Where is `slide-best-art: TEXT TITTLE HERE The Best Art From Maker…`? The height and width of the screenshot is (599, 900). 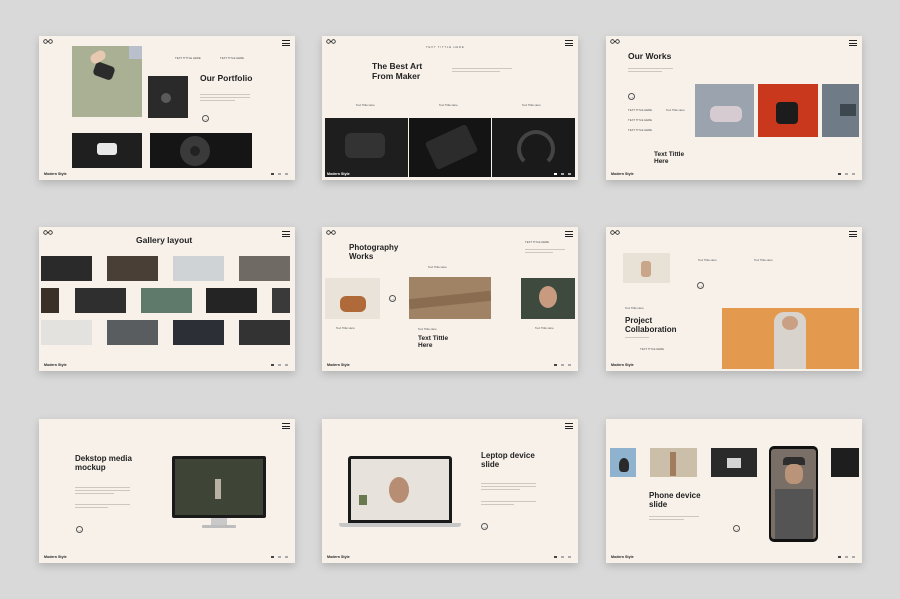
slide-best-art: TEXT TITTLE HERE The Best Art From Maker… is located at coordinates (450, 108).